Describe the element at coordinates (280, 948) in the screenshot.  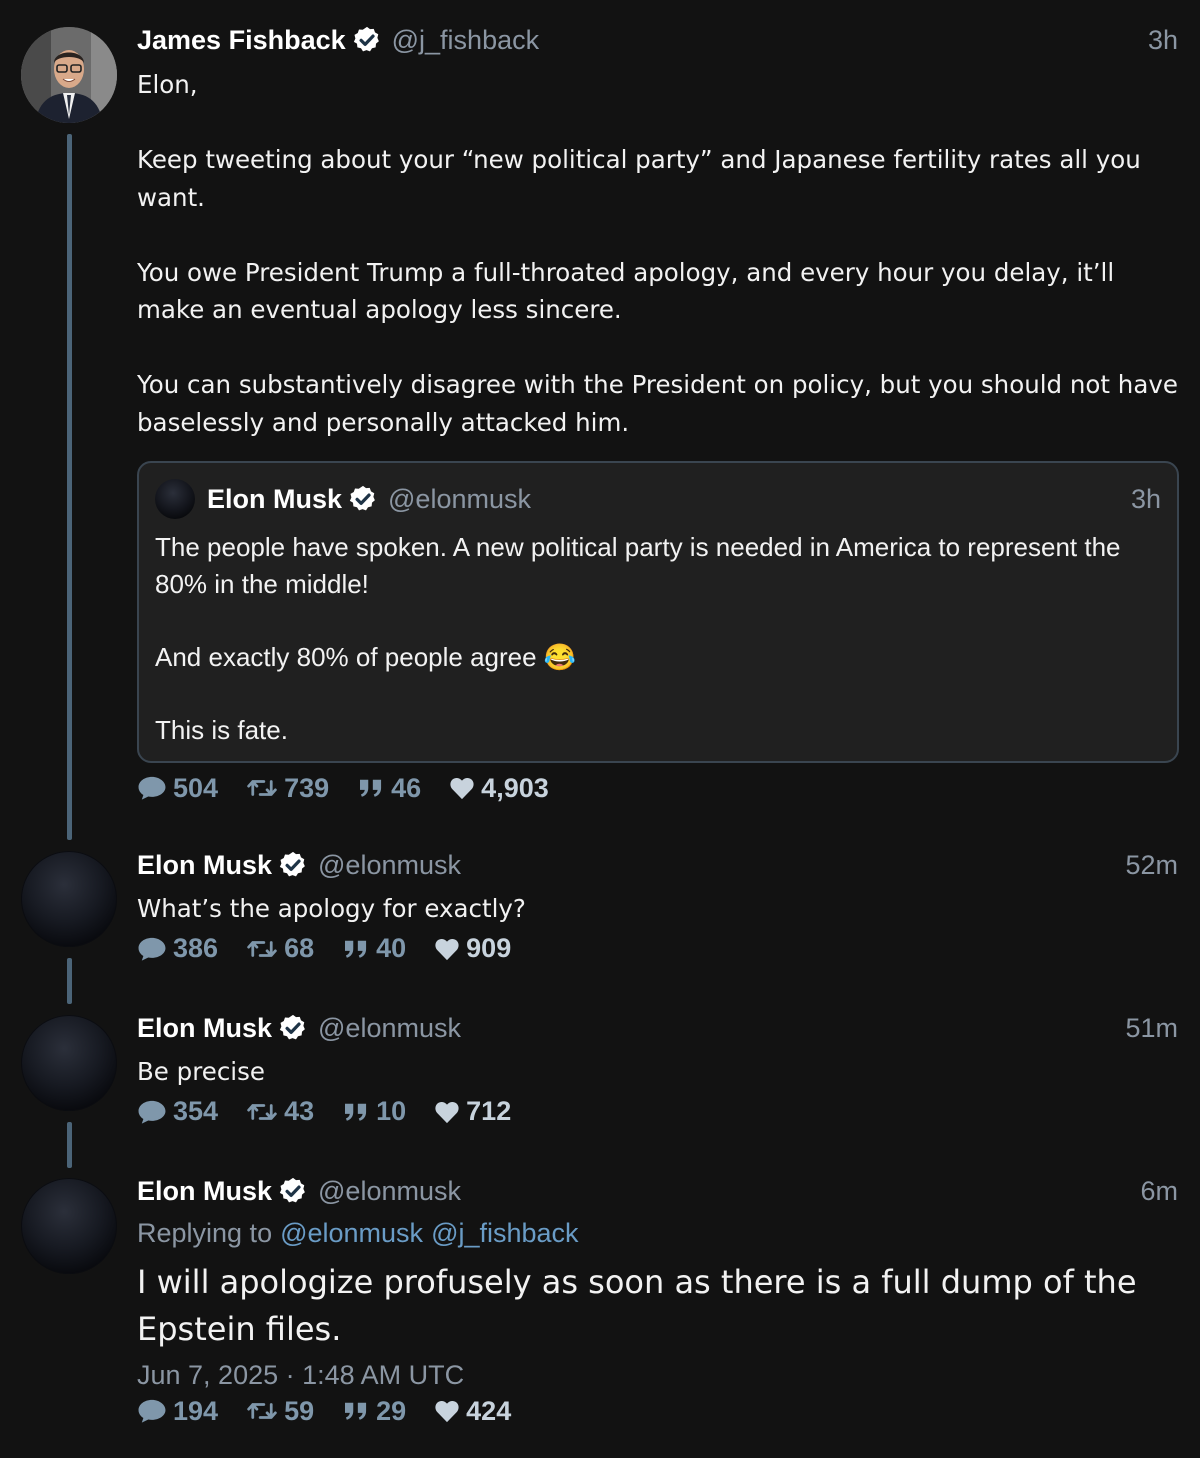
I see `retweet-count: 68` at that location.